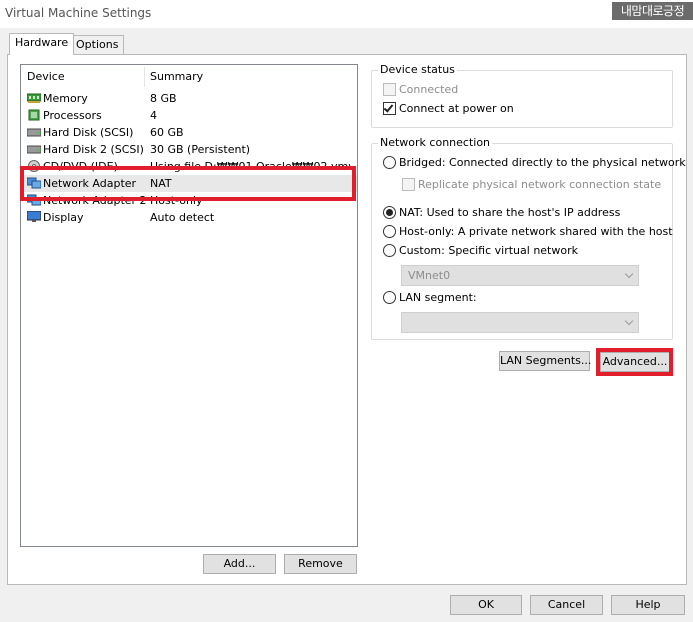 Image resolution: width=693 pixels, height=622 pixels. What do you see at coordinates (93, 149) in the screenshot?
I see `device-name: Hard Disk 2 (SCSI)` at bounding box center [93, 149].